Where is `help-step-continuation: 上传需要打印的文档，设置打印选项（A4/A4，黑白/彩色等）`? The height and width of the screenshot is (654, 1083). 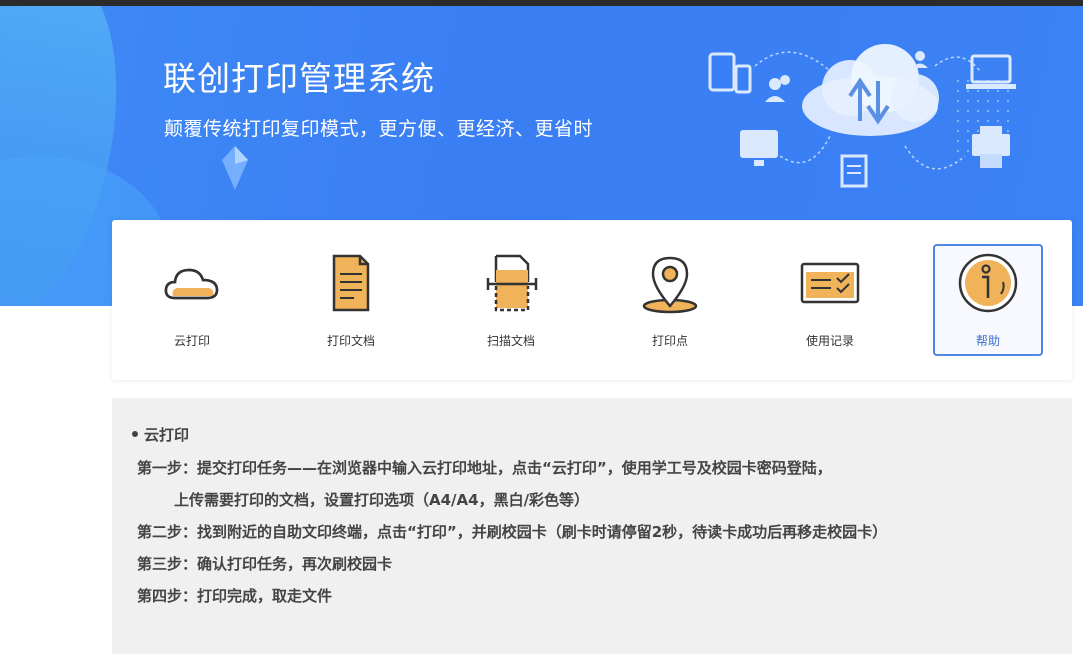 help-step-continuation: 上传需要打印的文档，设置打印选项（A4/A4，黑白/彩色等） is located at coordinates (382, 500).